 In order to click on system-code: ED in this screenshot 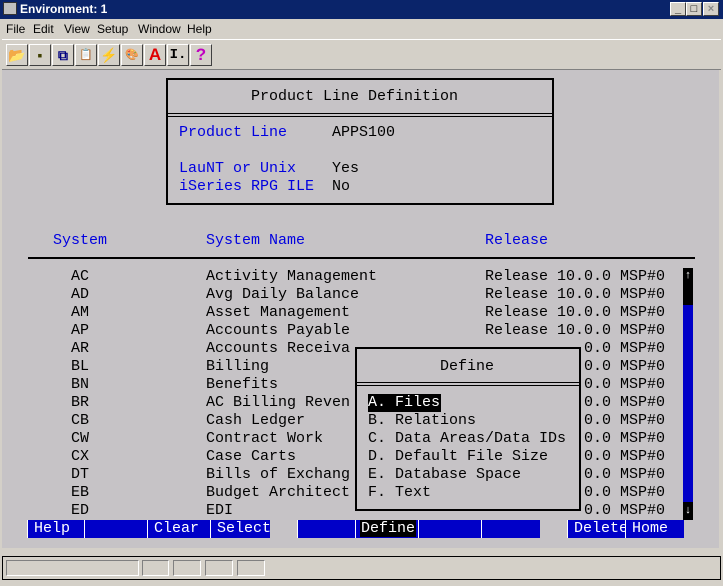, I will do `click(80, 511)`.